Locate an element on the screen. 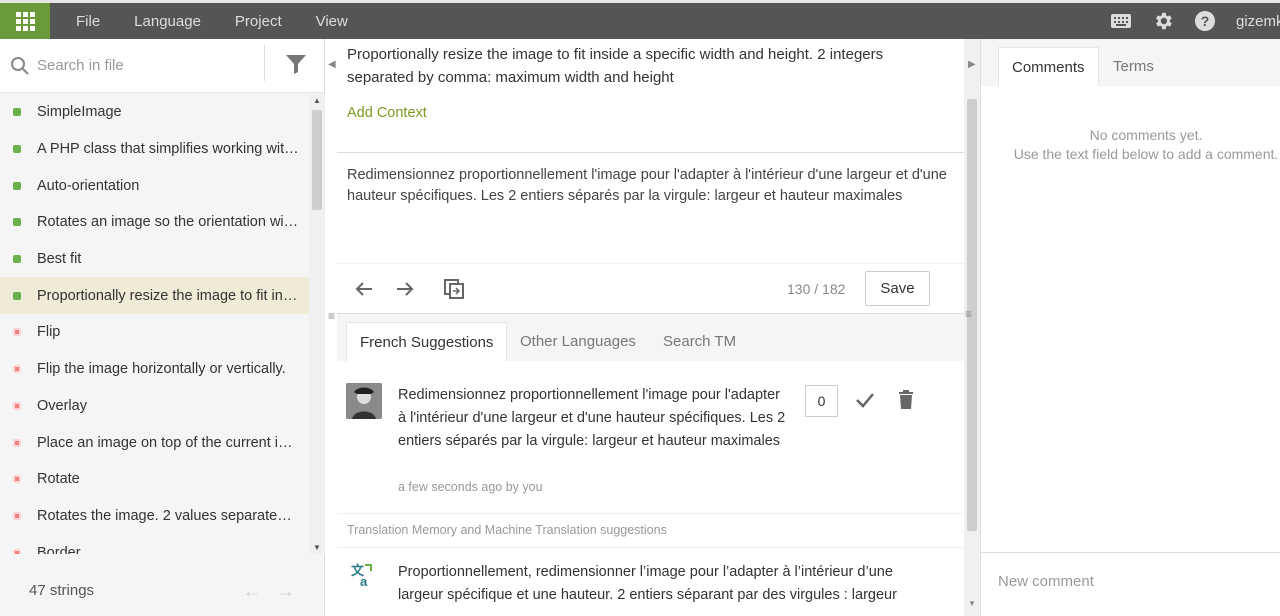 The width and height of the screenshot is (1280, 616). help-icon: ? is located at coordinates (1205, 21).